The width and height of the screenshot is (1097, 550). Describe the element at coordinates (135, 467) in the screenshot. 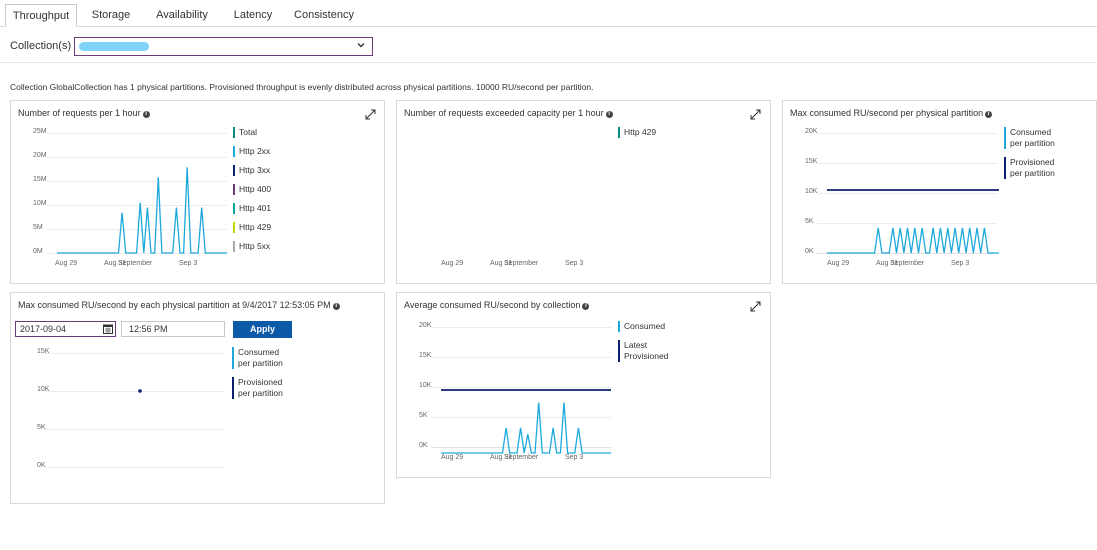

I see `grid-line` at that location.